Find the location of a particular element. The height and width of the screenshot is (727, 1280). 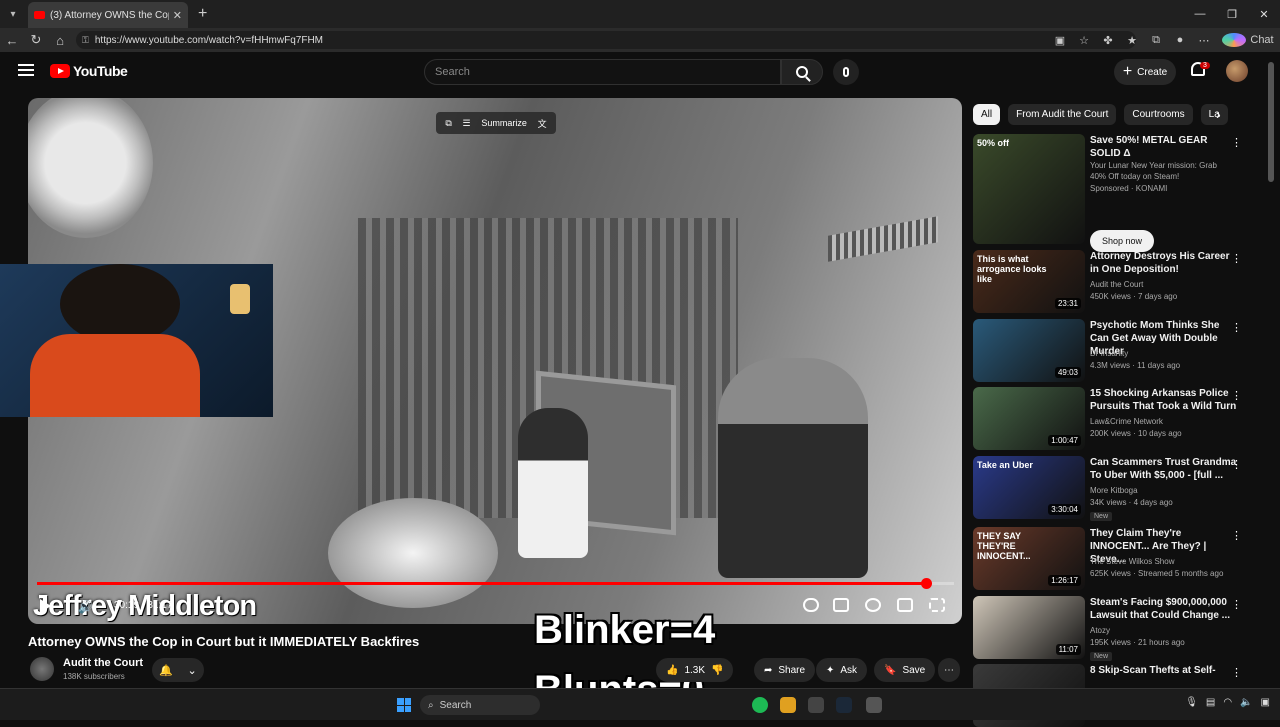

maximize-button: ❐ is located at coordinates (1232, 14).